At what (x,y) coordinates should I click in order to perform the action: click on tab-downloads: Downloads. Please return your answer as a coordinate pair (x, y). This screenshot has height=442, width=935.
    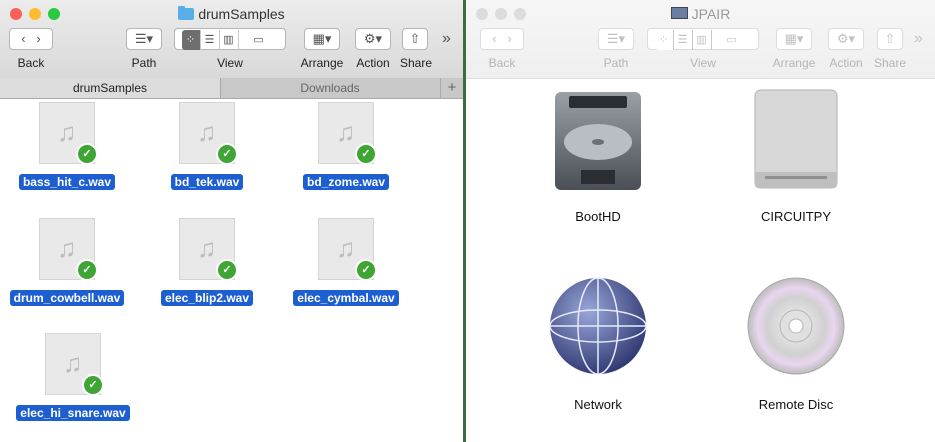
    Looking at the image, I should click on (330, 88).